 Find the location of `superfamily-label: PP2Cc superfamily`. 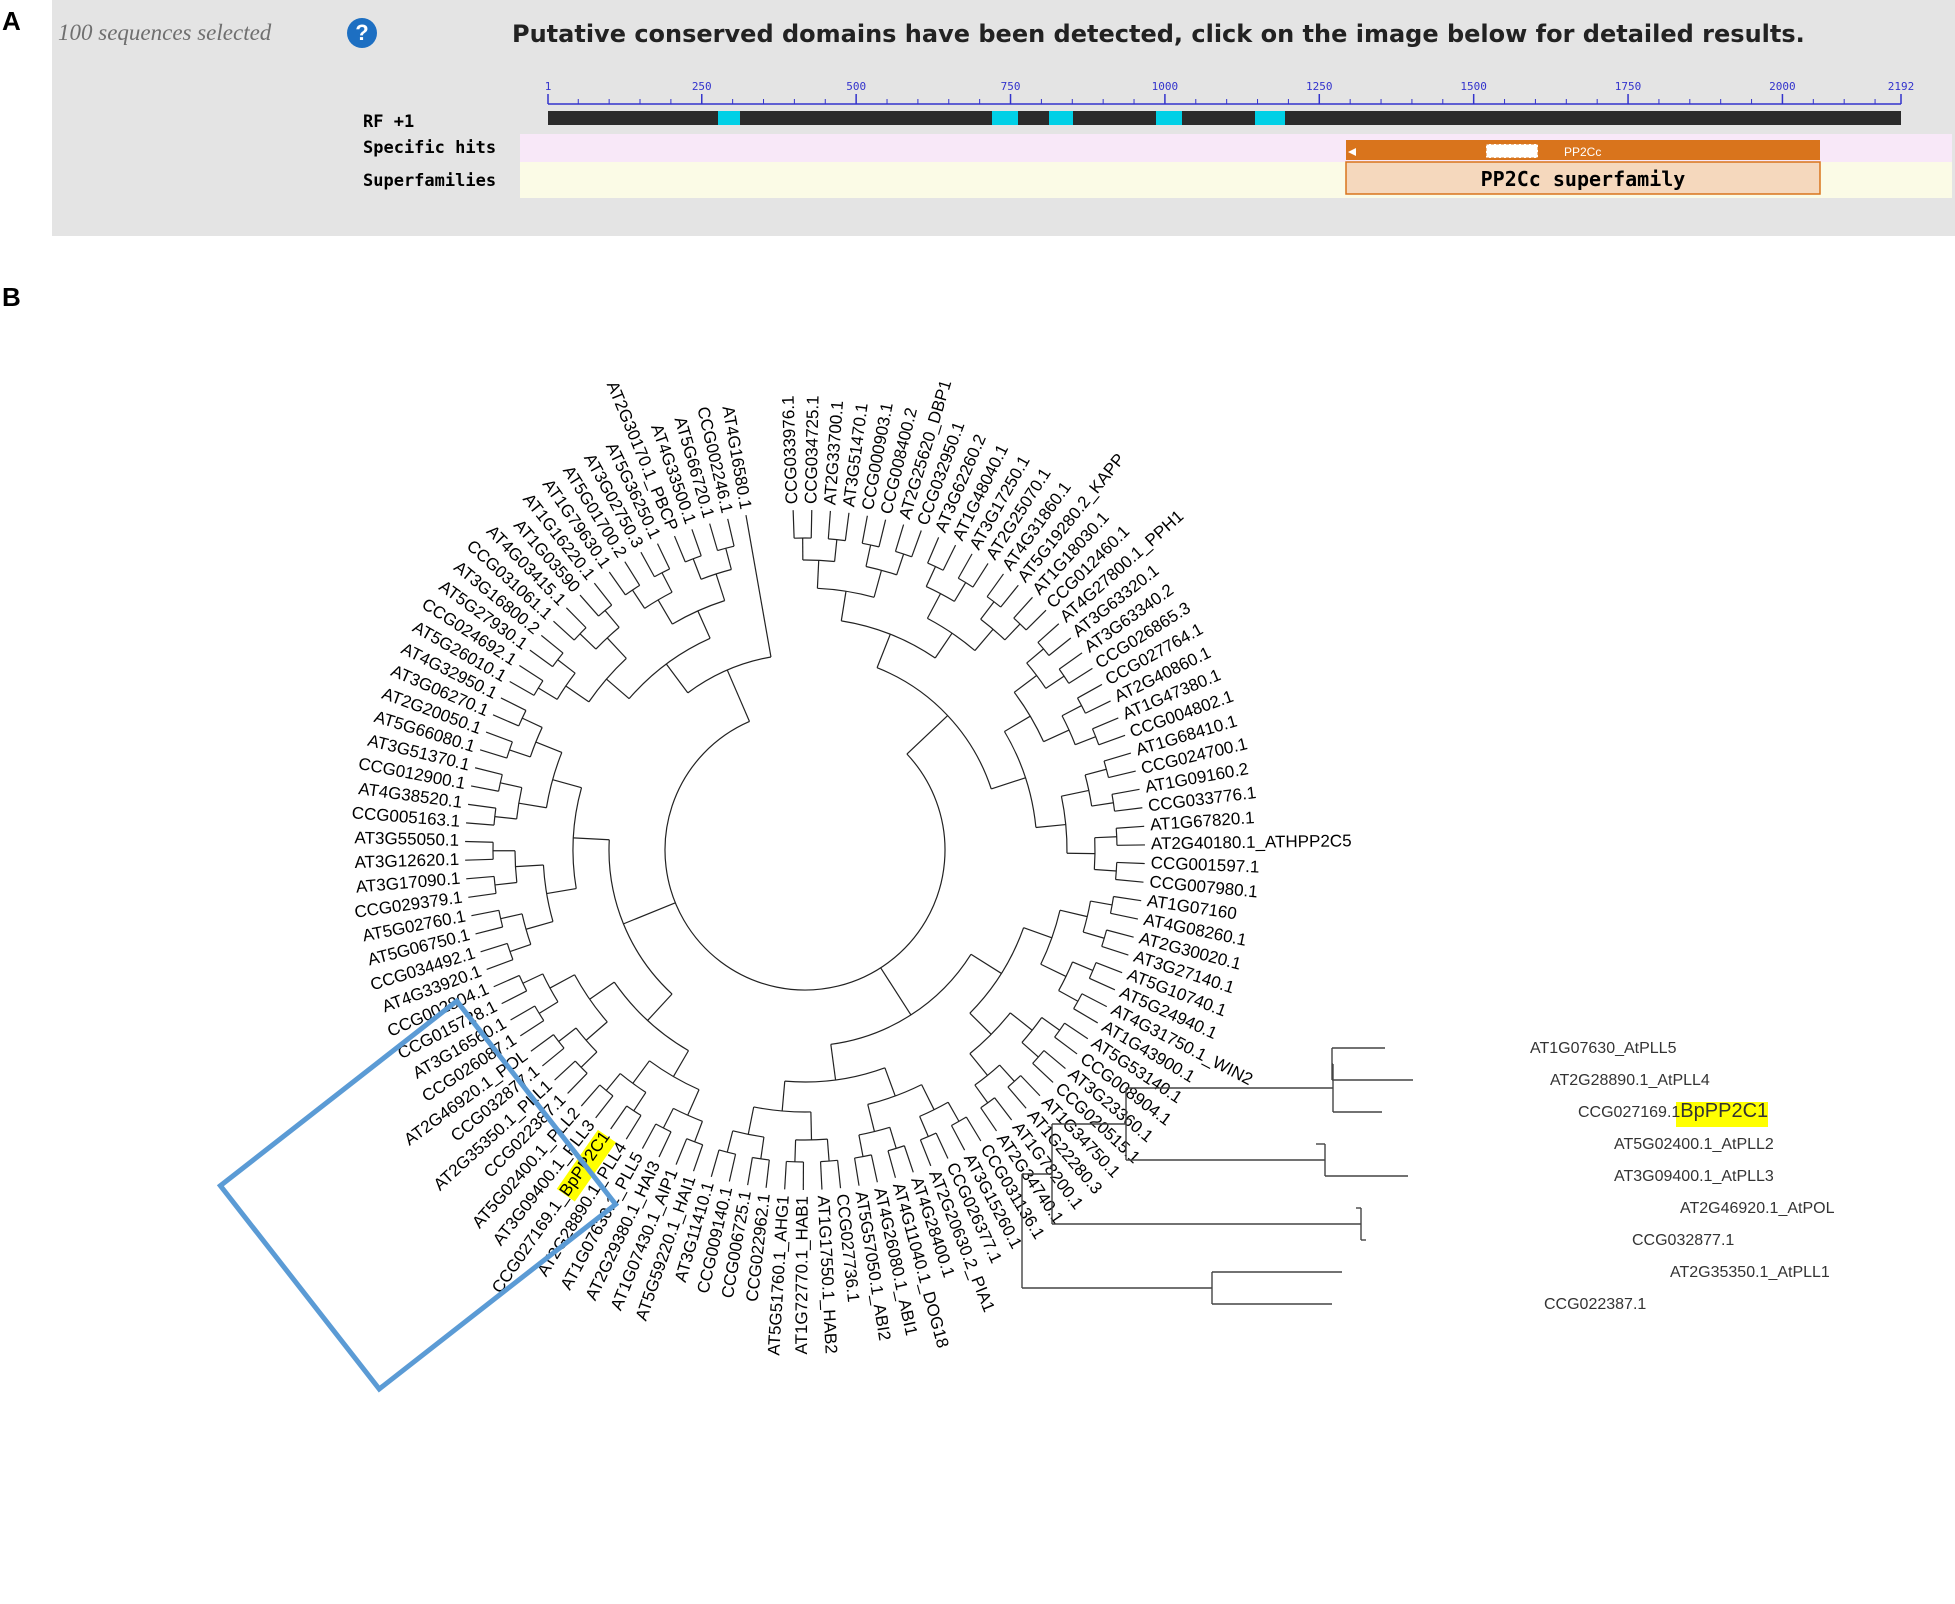

superfamily-label: PP2Cc superfamily is located at coordinates (1583, 179).